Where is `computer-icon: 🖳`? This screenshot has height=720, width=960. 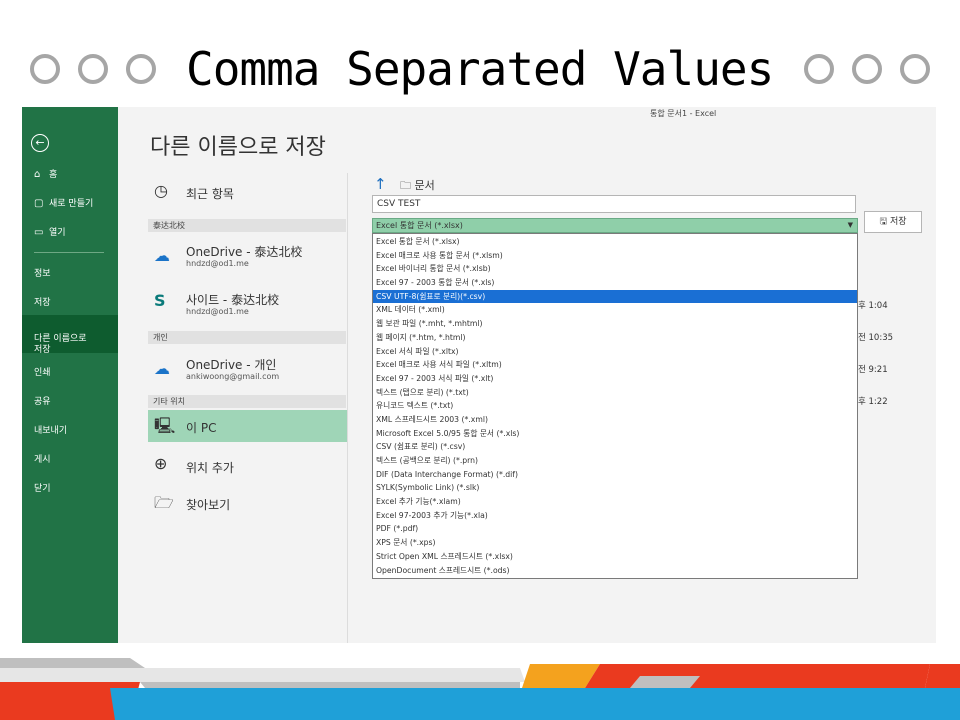
computer-icon: 🖳 is located at coordinates (165, 425).